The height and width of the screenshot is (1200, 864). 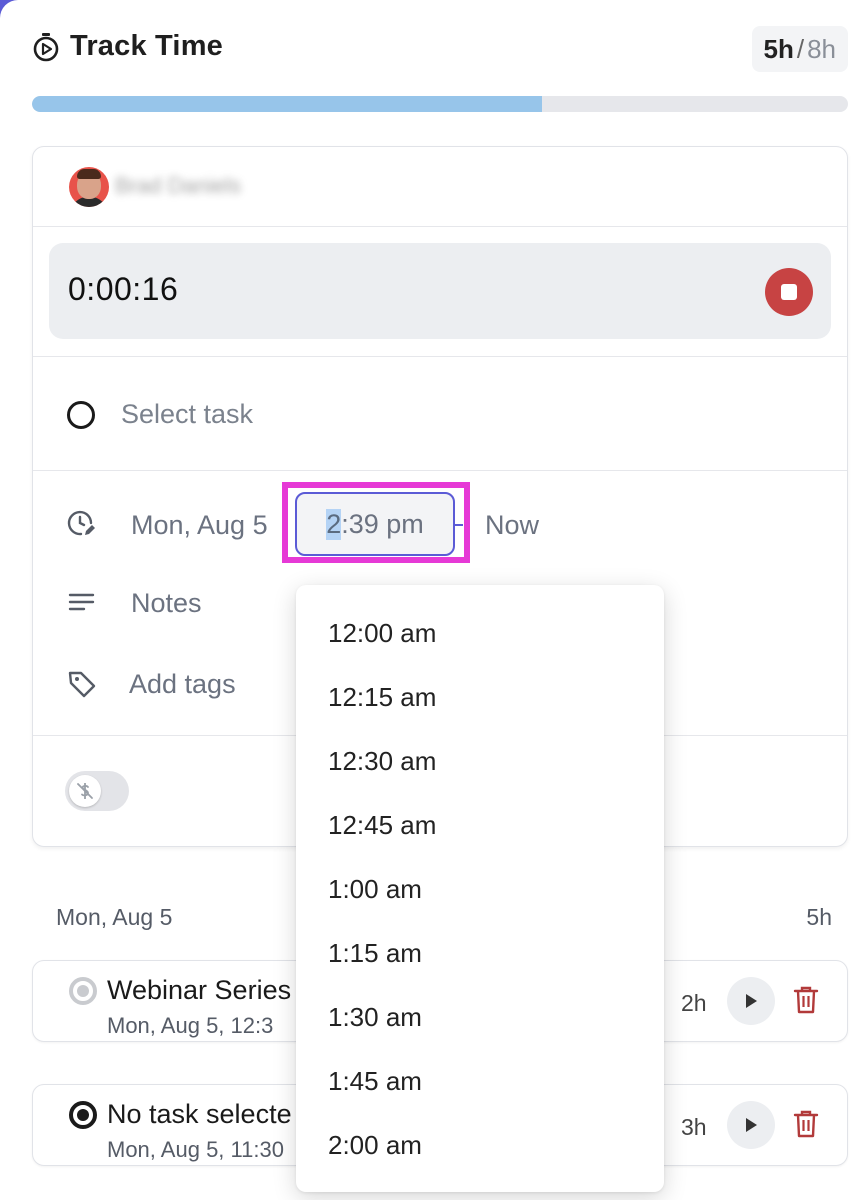 I want to click on status-complete-icon, so click(x=83, y=1115).